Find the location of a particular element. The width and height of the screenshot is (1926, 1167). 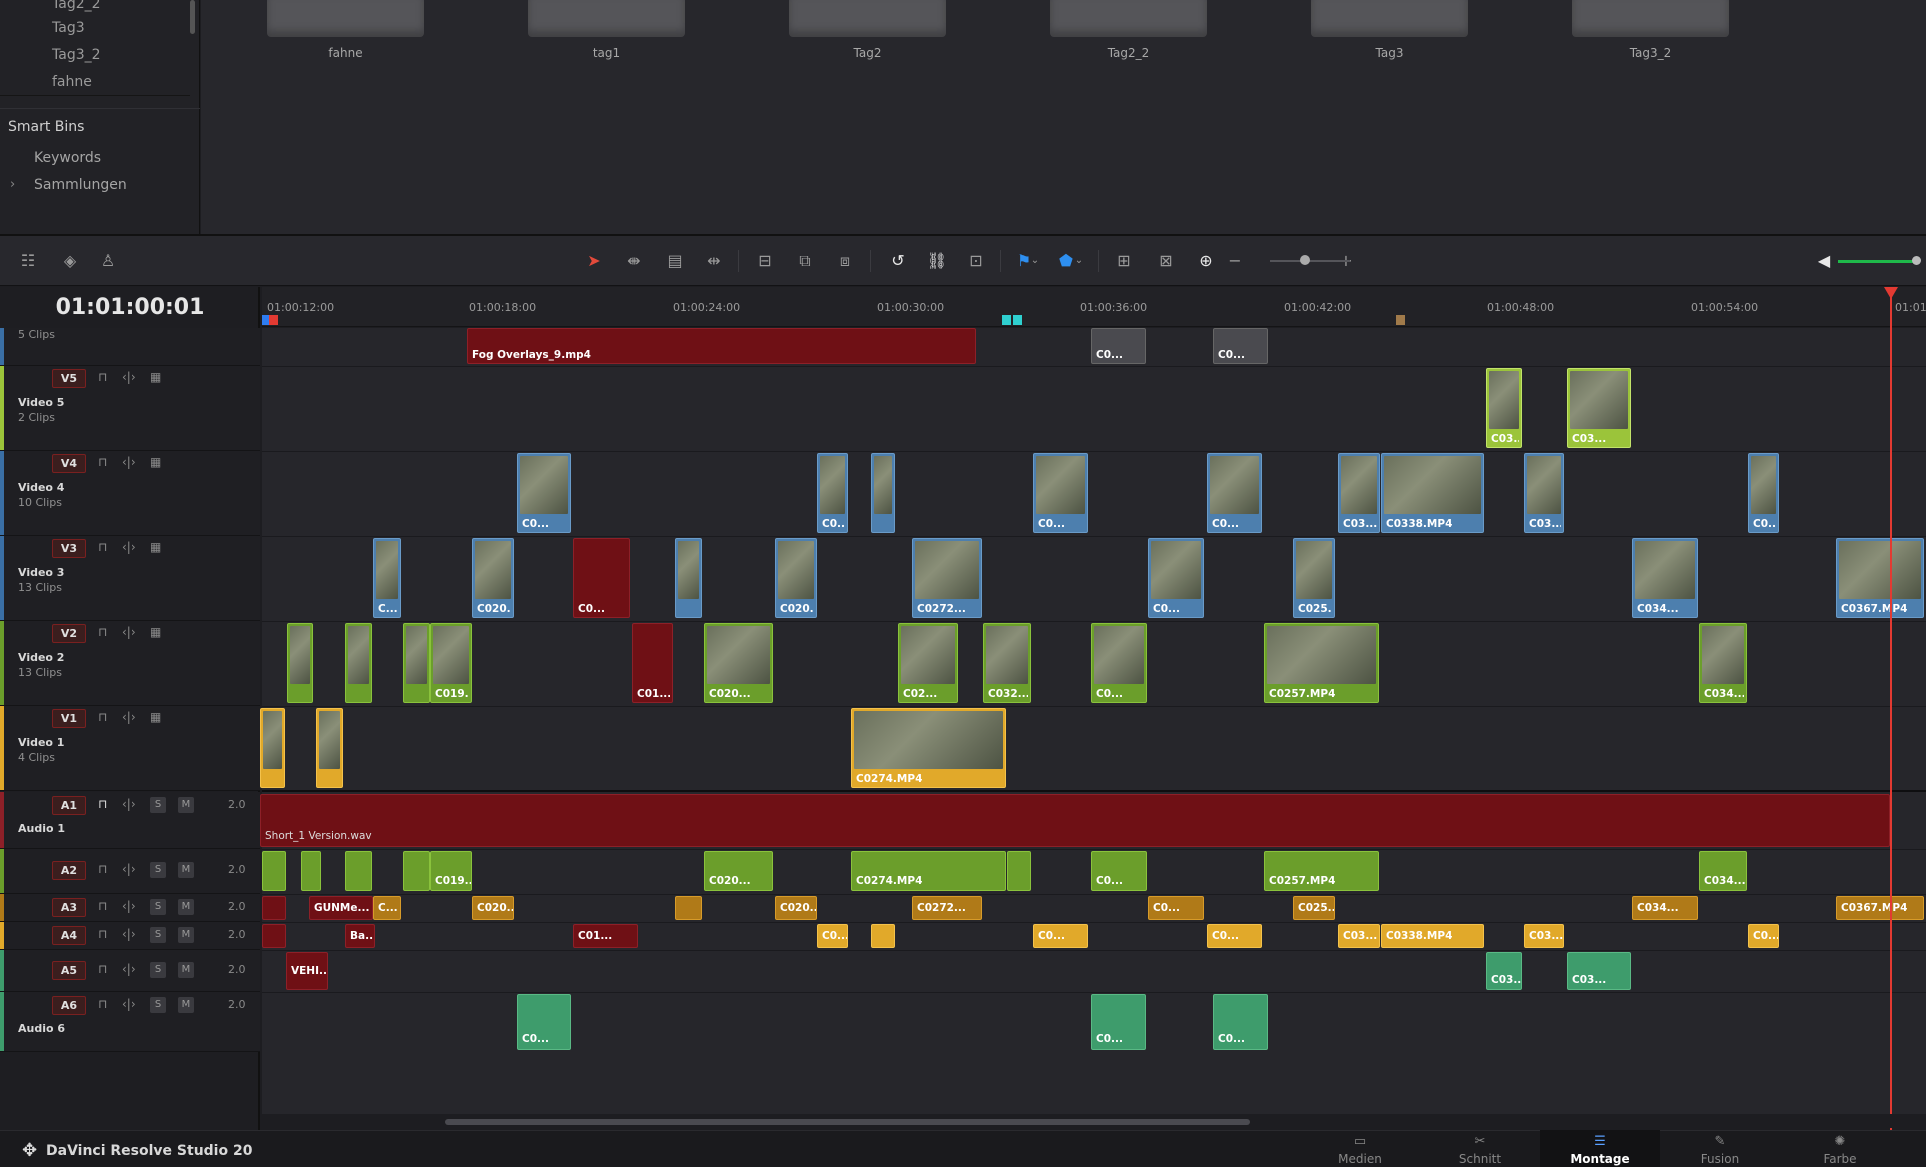

keyframe-view-icon: ◈ is located at coordinates (70, 261).